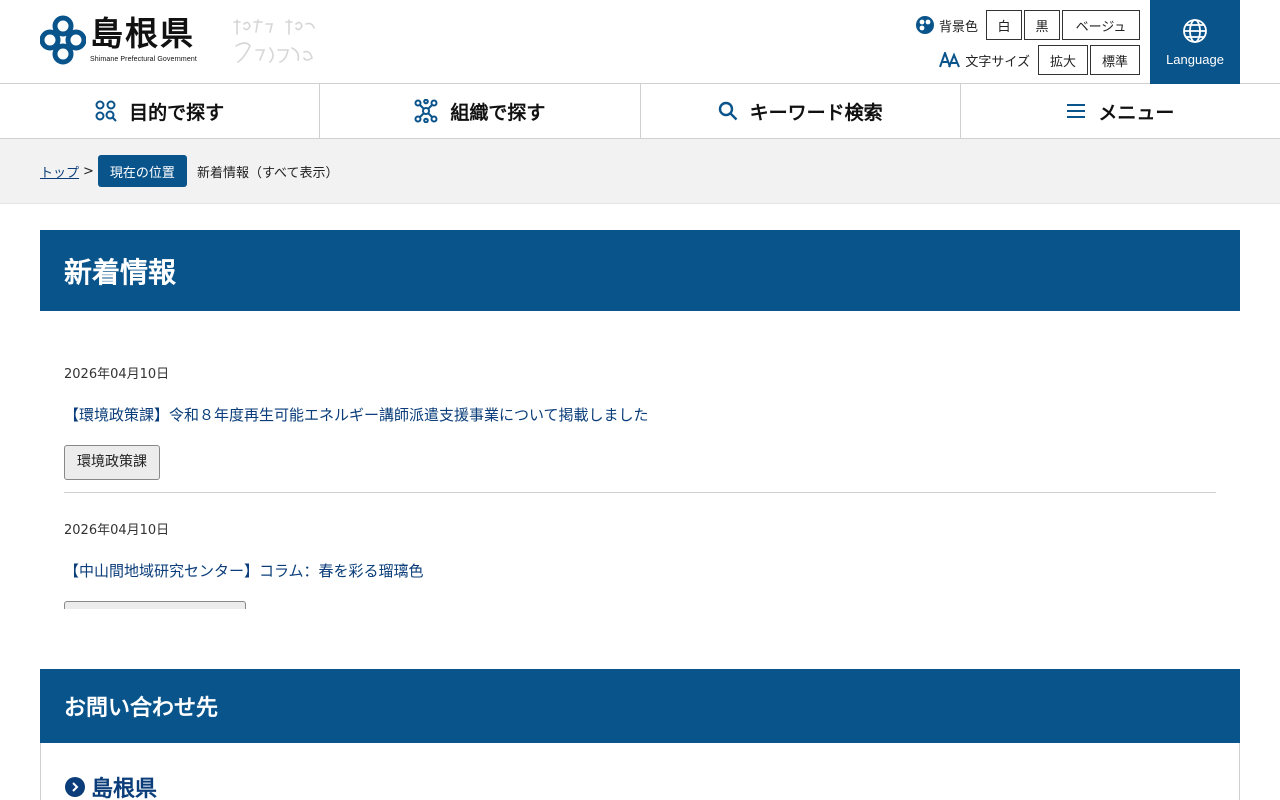  Describe the element at coordinates (1115, 60) in the screenshot. I see `font-standard-button: 標準` at that location.